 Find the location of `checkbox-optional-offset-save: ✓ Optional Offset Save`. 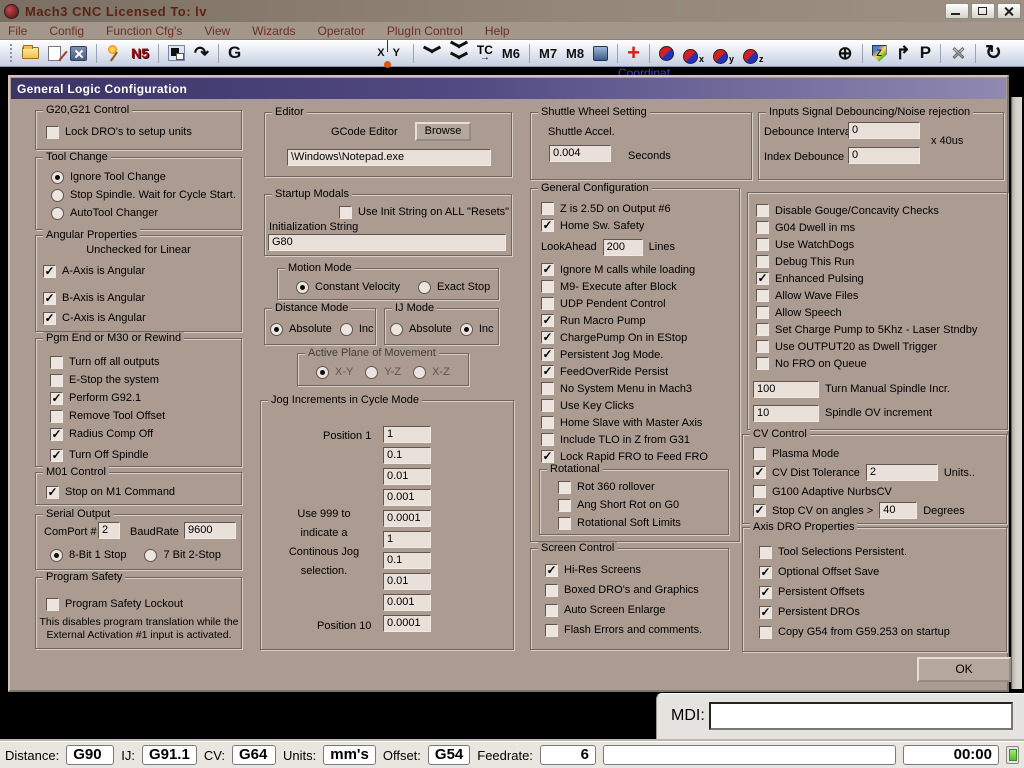

checkbox-optional-offset-save: ✓ Optional Offset Save is located at coordinates (881, 572).